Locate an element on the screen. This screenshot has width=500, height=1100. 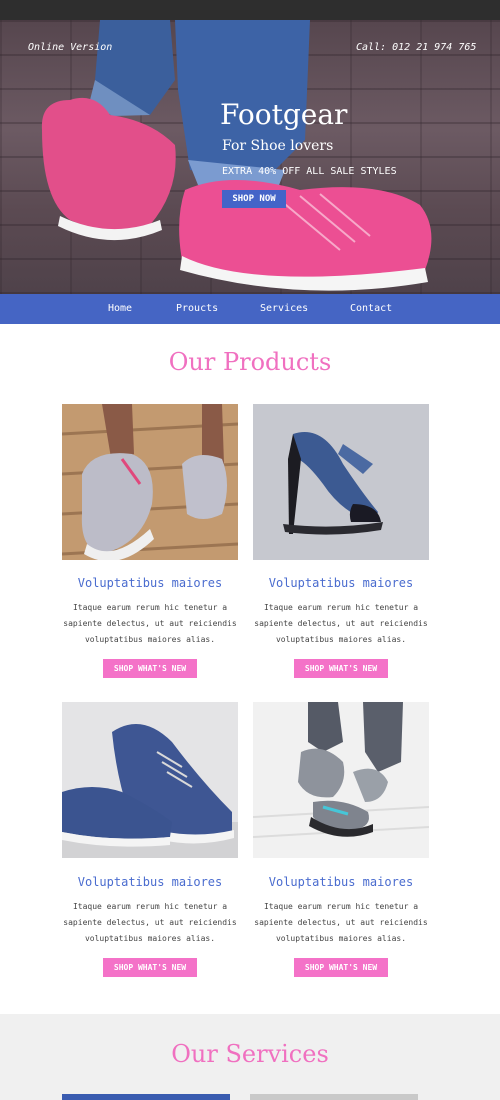
product-title-3: Voluptatibus maiores is located at coordinates (150, 882).